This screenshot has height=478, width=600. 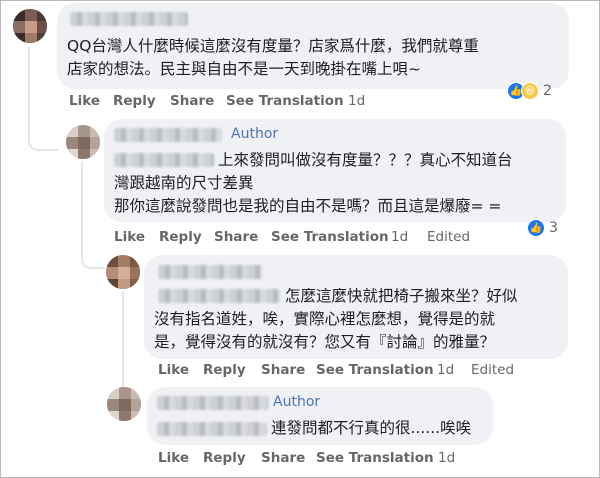 I want to click on reactions-summary: 👍 😆 2, so click(x=529, y=91).